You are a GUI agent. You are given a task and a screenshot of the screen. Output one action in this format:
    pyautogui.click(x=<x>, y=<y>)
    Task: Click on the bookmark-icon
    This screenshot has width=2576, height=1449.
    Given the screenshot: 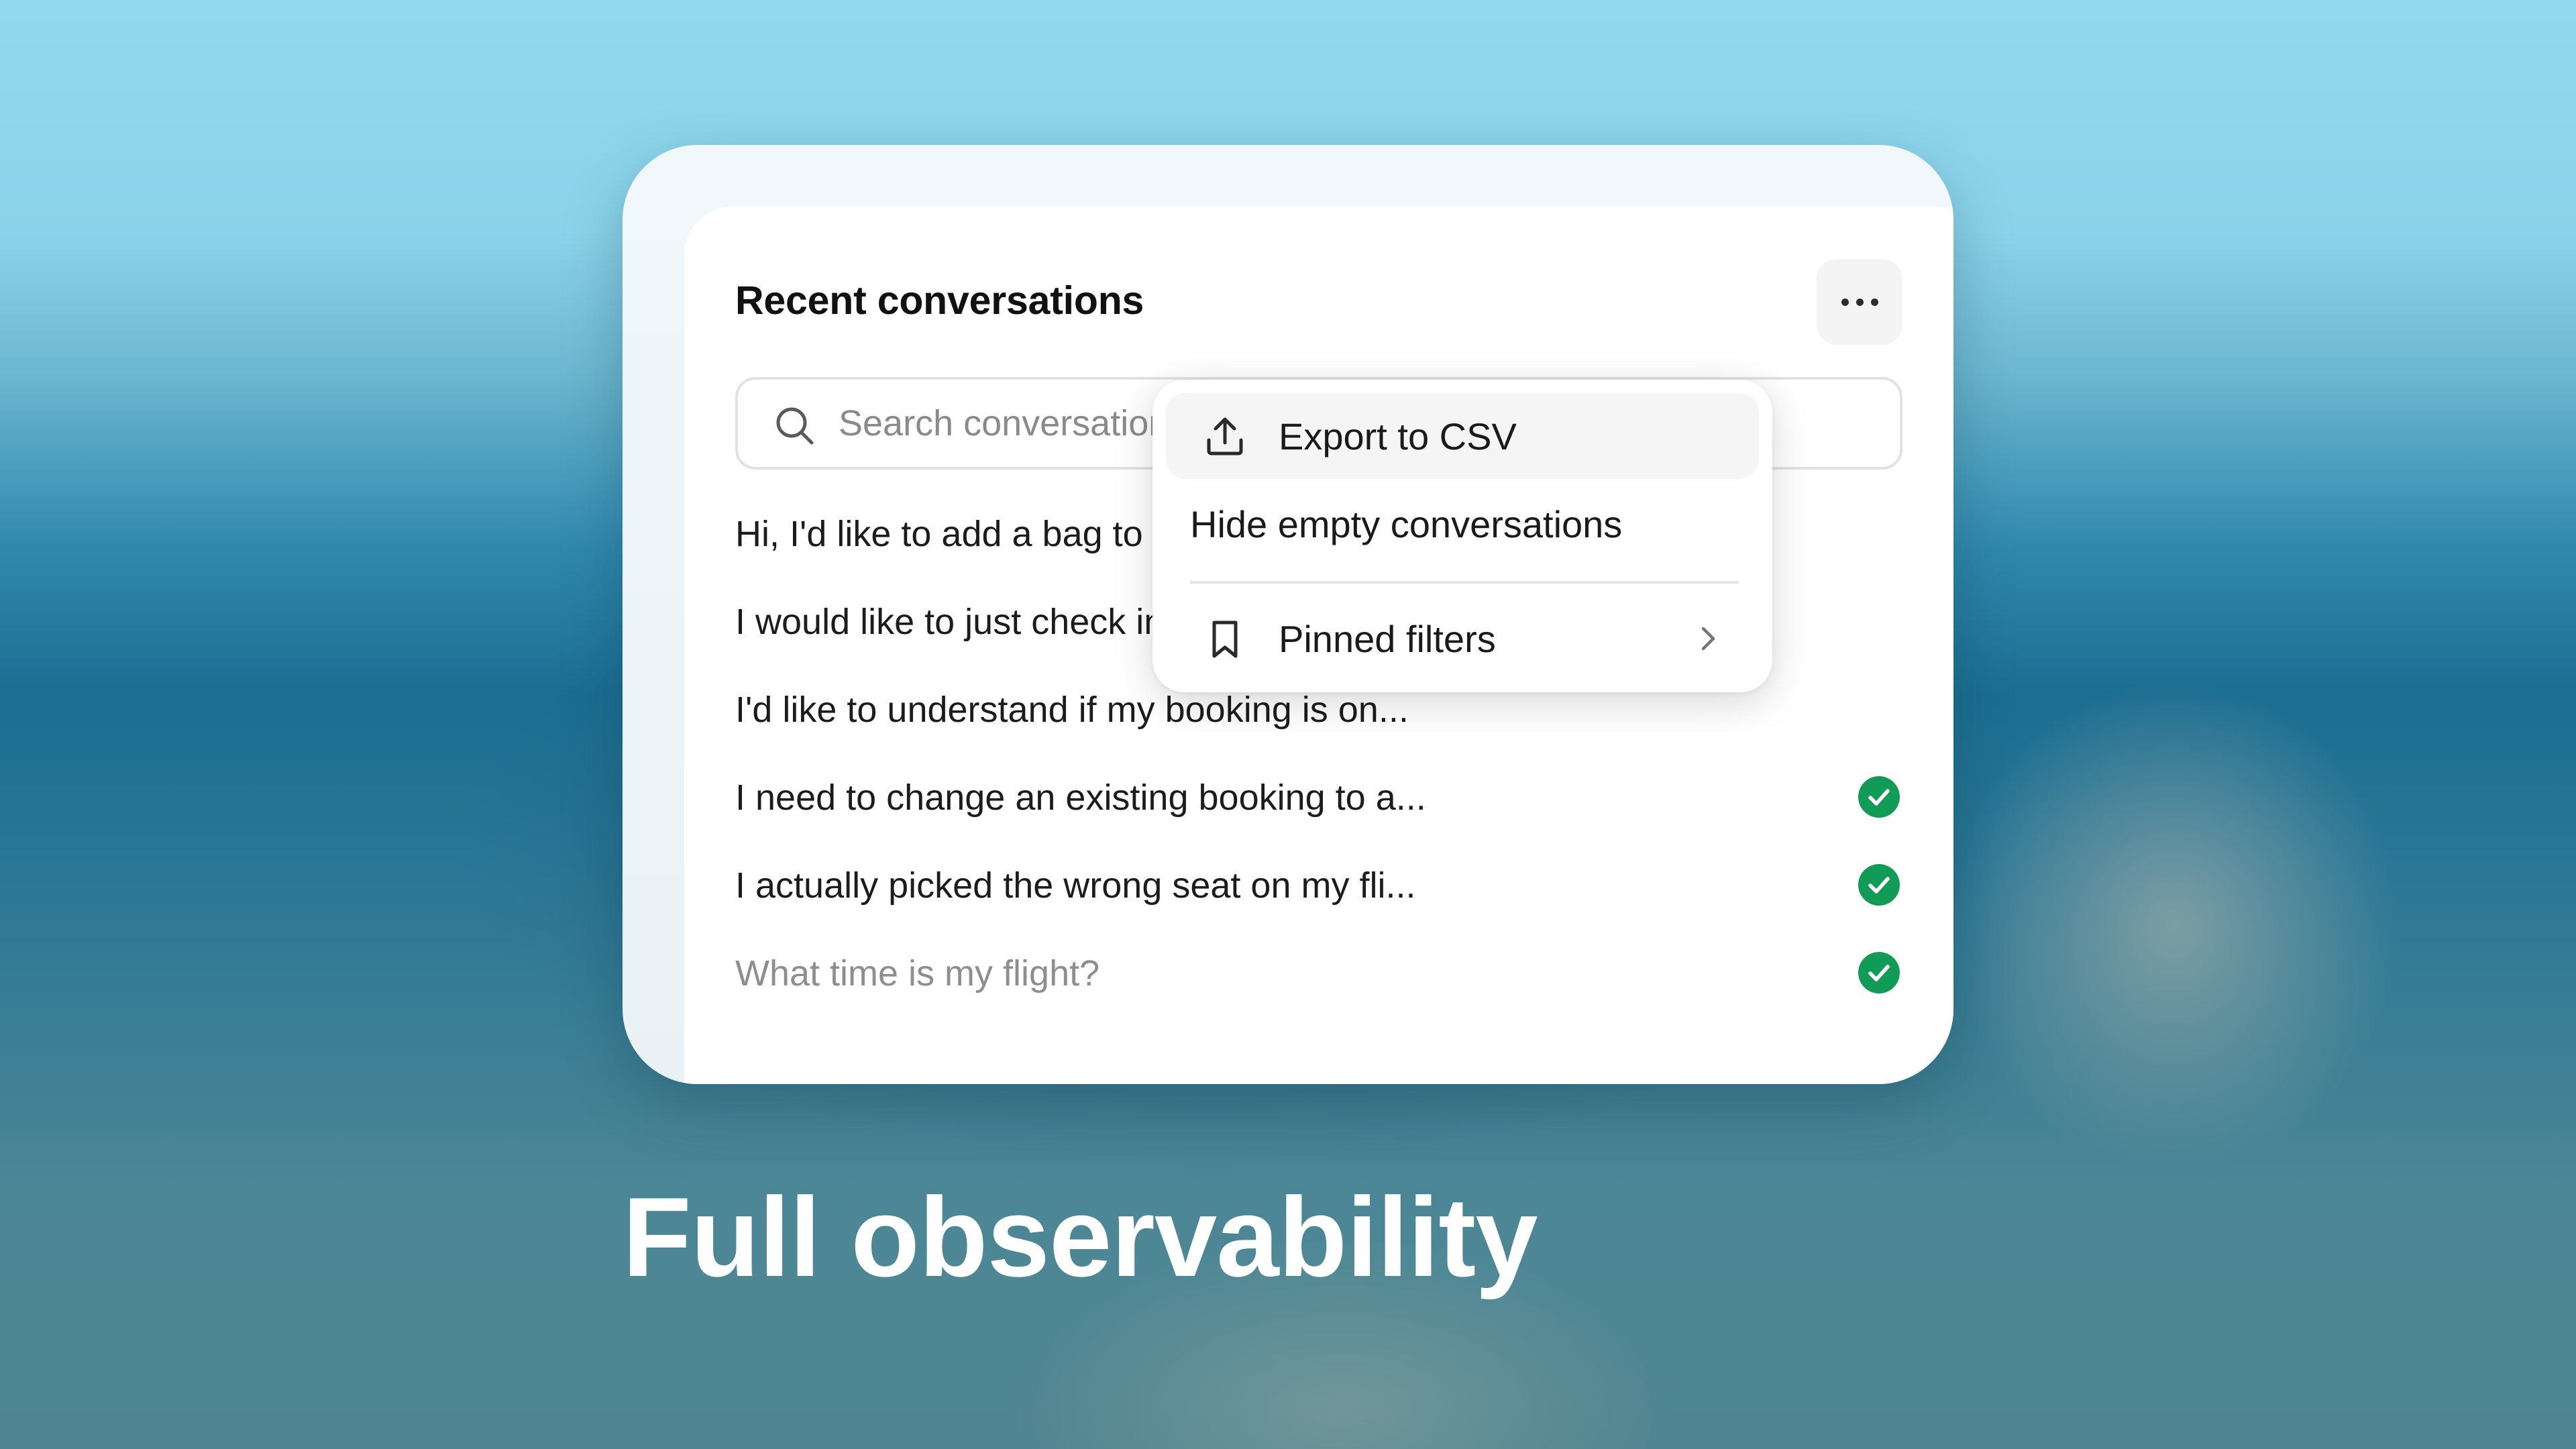 What is the action you would take?
    pyautogui.click(x=1225, y=639)
    